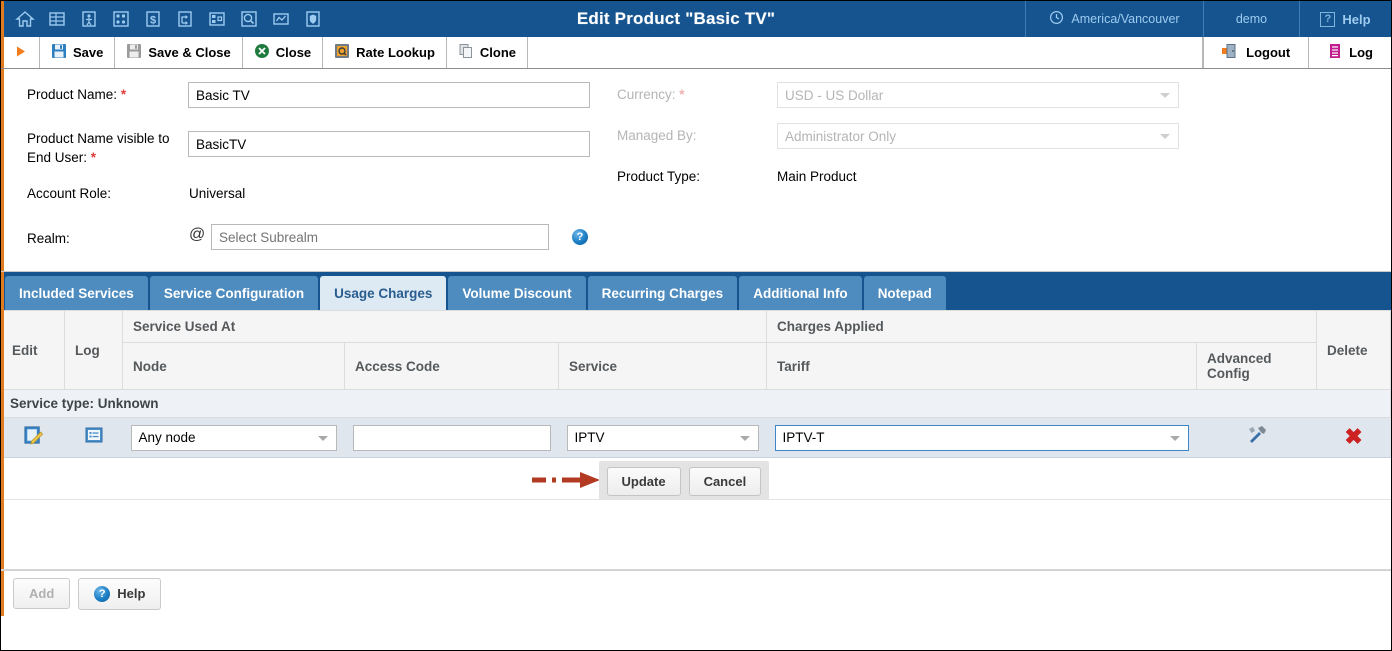  I want to click on help-link: ? Help, so click(1345, 19).